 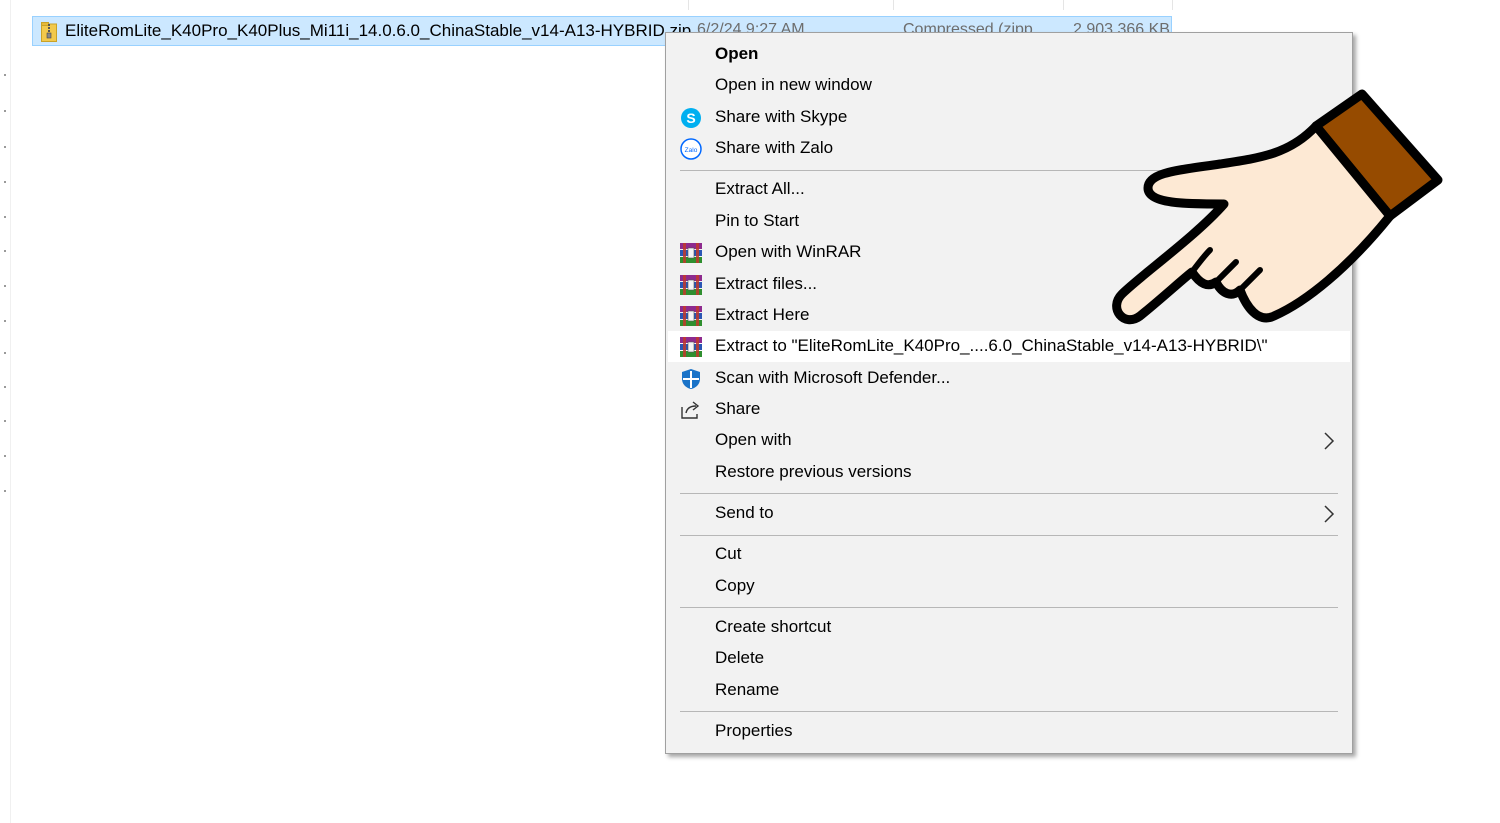 I want to click on menu-item-open-with: Open with, so click(x=1009, y=440).